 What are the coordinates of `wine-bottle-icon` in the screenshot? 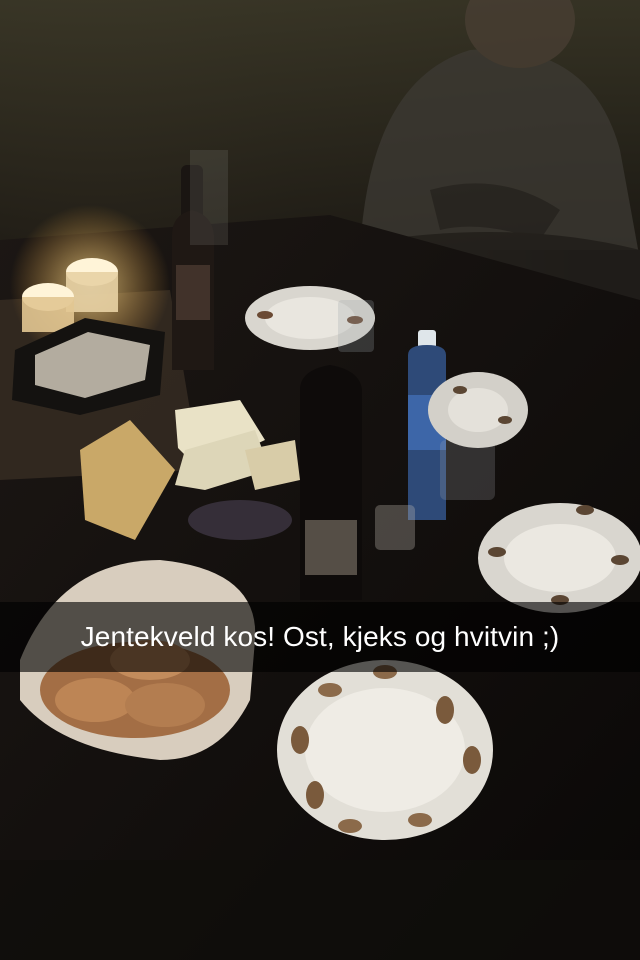 It's located at (331, 482).